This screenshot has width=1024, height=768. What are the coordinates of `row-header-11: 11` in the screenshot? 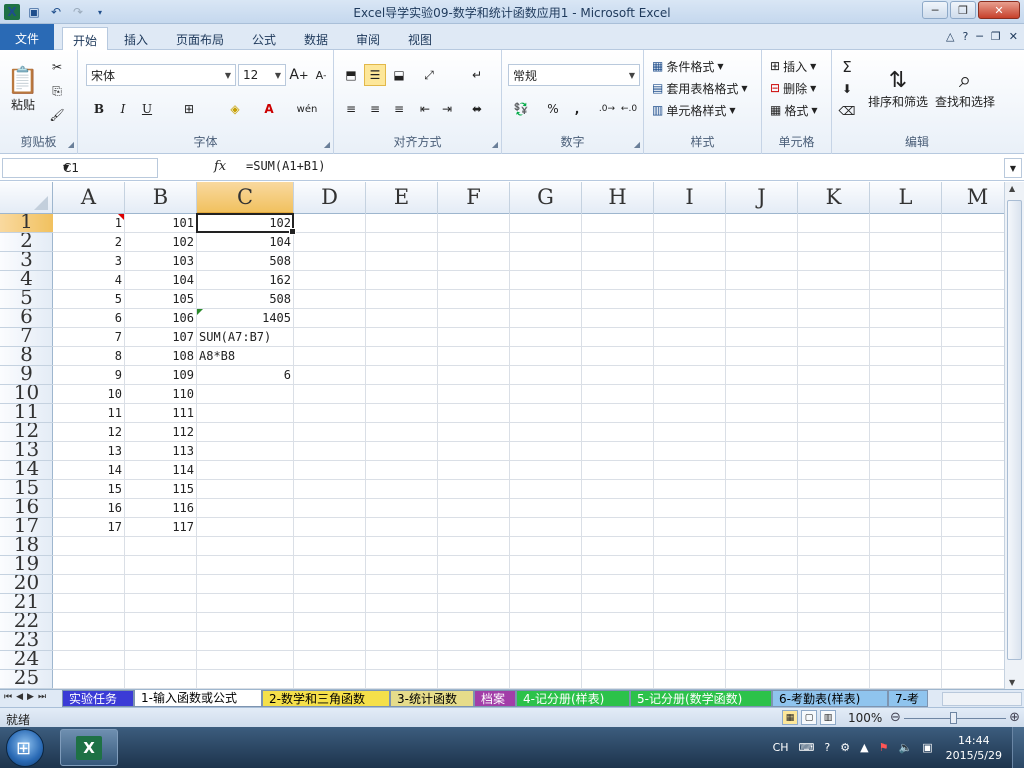 It's located at (26, 413).